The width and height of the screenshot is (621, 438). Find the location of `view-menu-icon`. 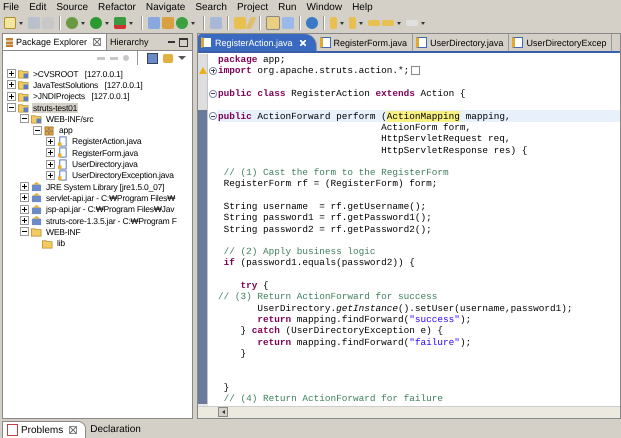

view-menu-icon is located at coordinates (182, 58).